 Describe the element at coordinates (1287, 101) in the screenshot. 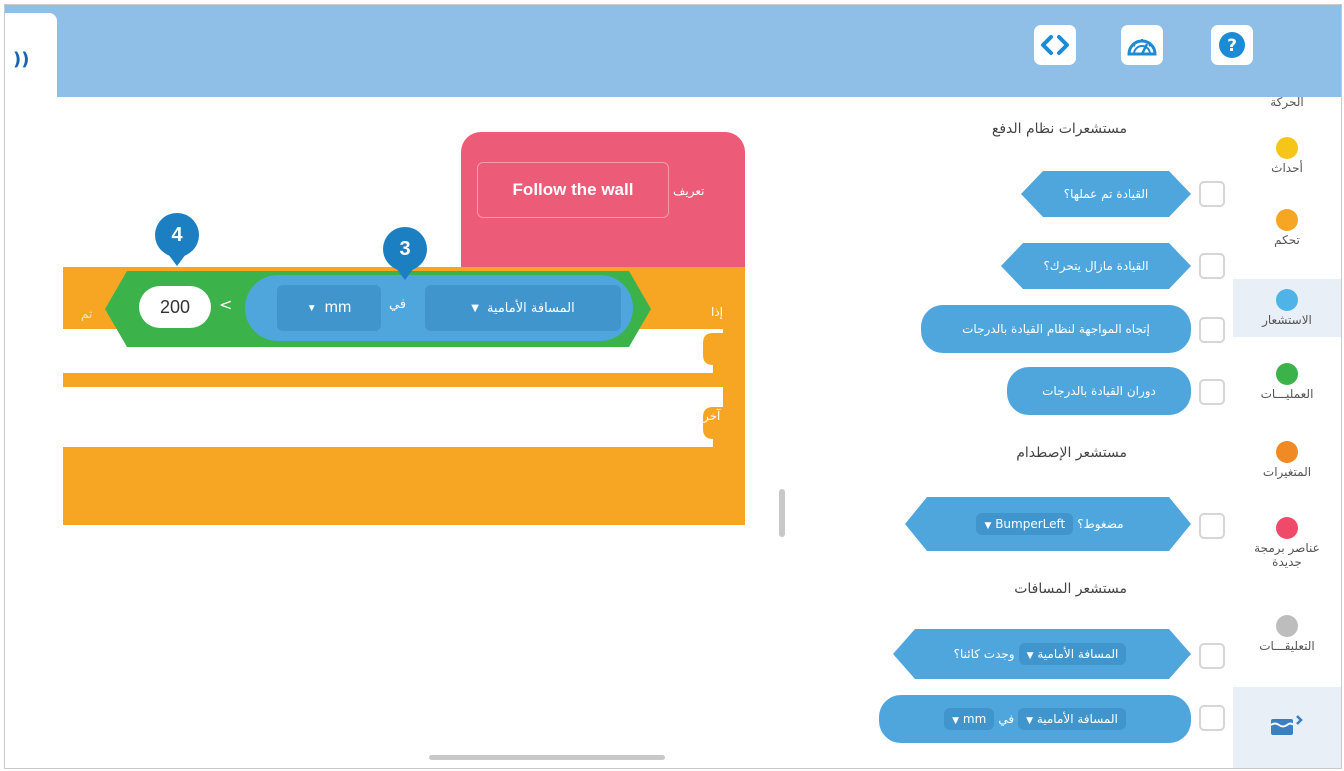

I see `category-motion: الحركة` at that location.